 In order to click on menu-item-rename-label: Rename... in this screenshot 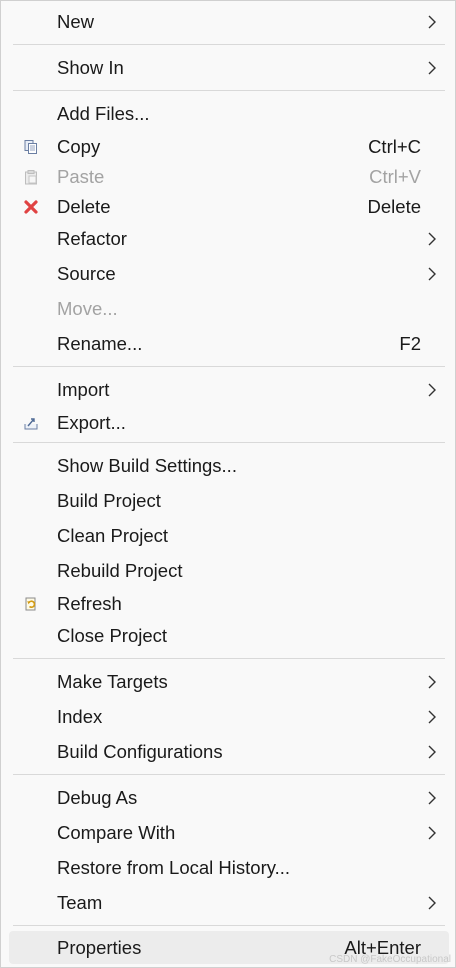, I will do `click(100, 343)`.